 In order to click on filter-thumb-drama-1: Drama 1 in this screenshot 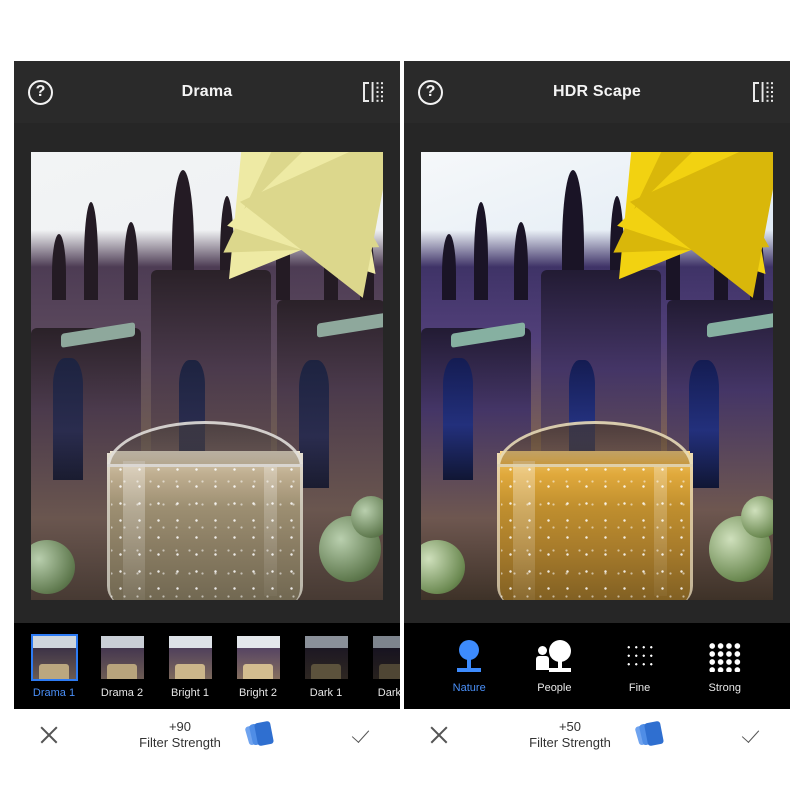, I will do `click(54, 666)`.